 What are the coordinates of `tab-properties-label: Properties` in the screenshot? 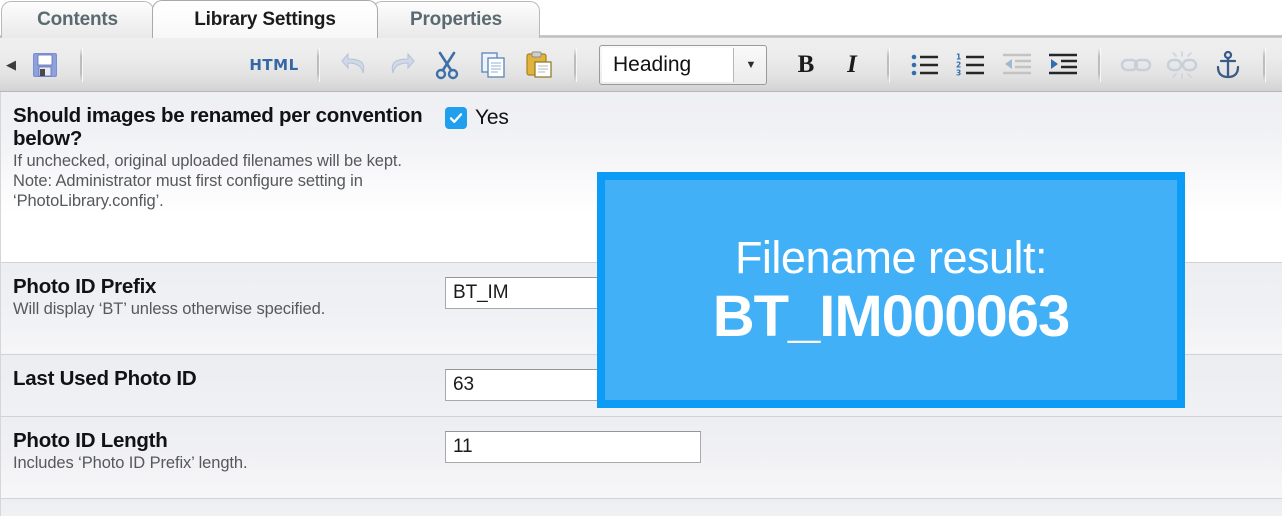 It's located at (456, 19).